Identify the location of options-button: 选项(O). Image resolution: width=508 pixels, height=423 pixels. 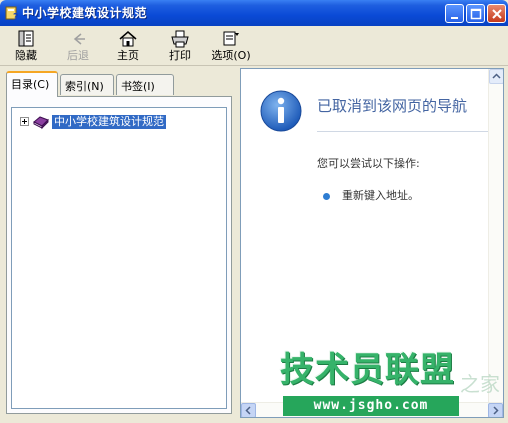
(231, 46).